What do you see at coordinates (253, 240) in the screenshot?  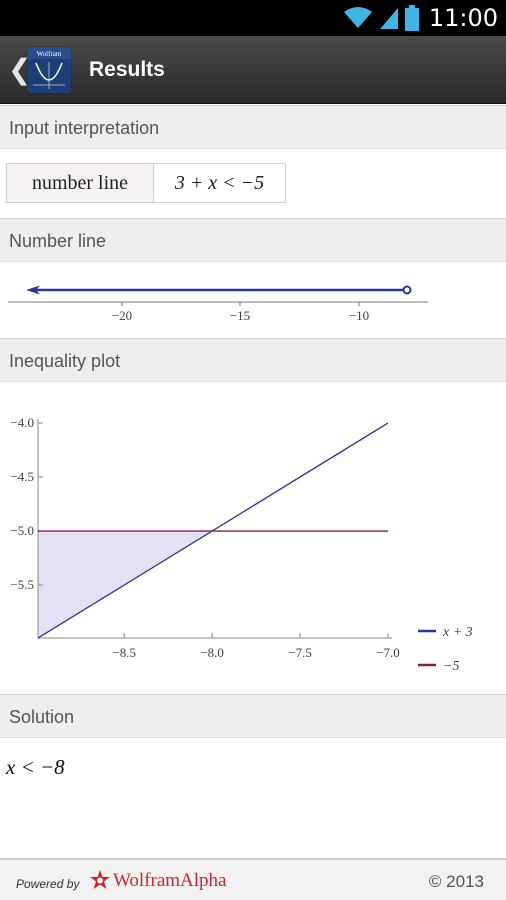 I see `pod-header-number-line: Number line` at bounding box center [253, 240].